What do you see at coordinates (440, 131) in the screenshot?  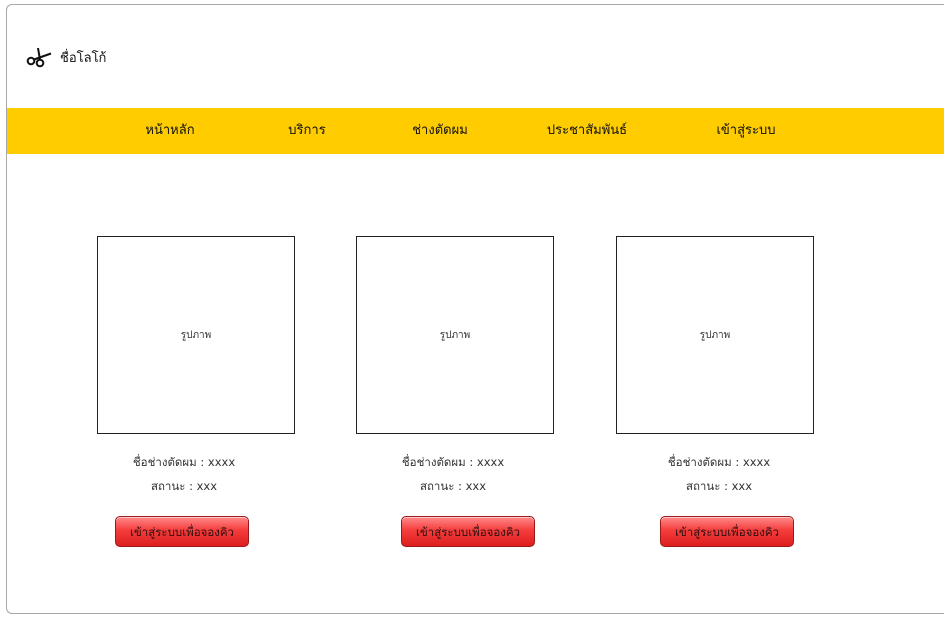 I see `nav-item-barbers: ช่างตัดผม` at bounding box center [440, 131].